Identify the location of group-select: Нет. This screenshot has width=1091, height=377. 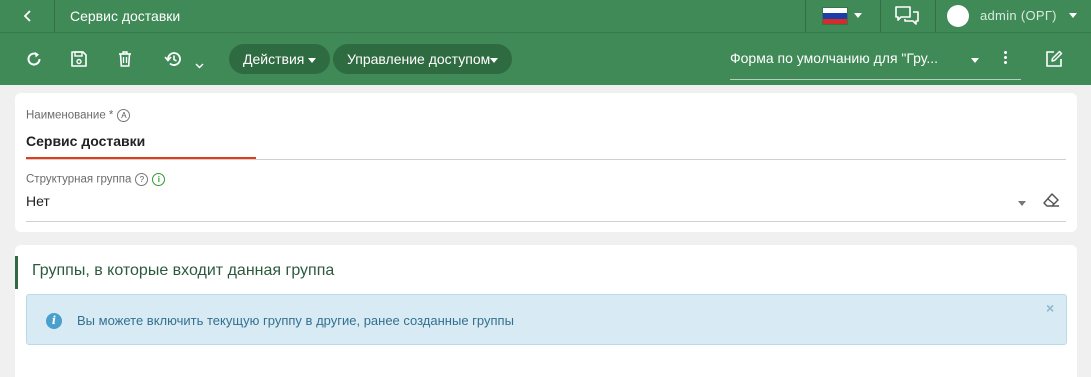
(38, 201).